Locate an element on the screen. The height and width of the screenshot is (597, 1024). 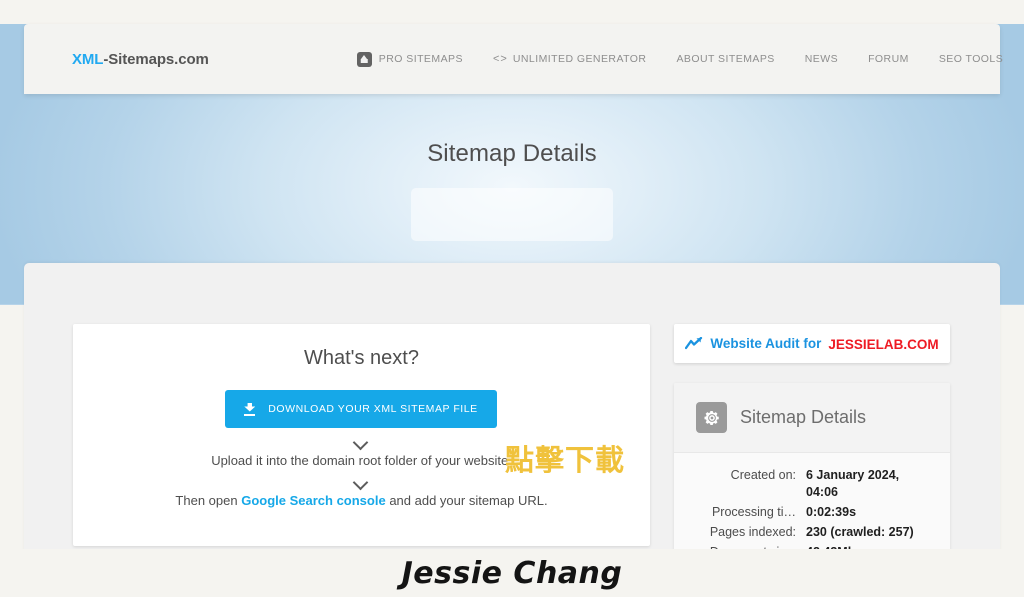
gear-icon is located at coordinates (711, 417).